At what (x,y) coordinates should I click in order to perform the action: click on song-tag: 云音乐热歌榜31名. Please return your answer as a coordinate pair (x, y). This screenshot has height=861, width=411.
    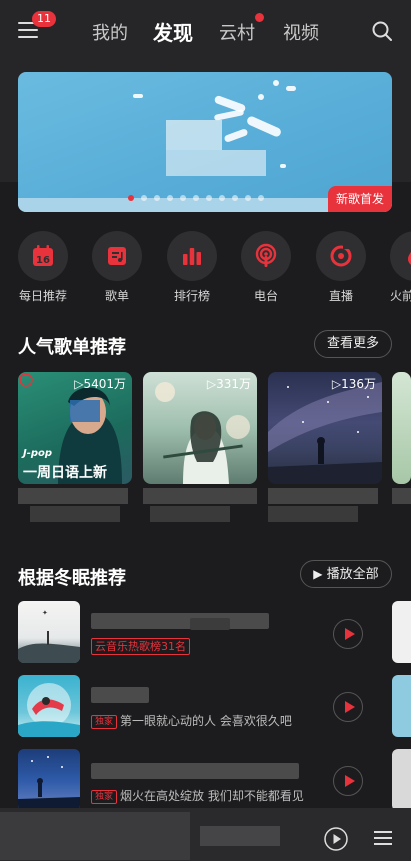
    Looking at the image, I should click on (140, 646).